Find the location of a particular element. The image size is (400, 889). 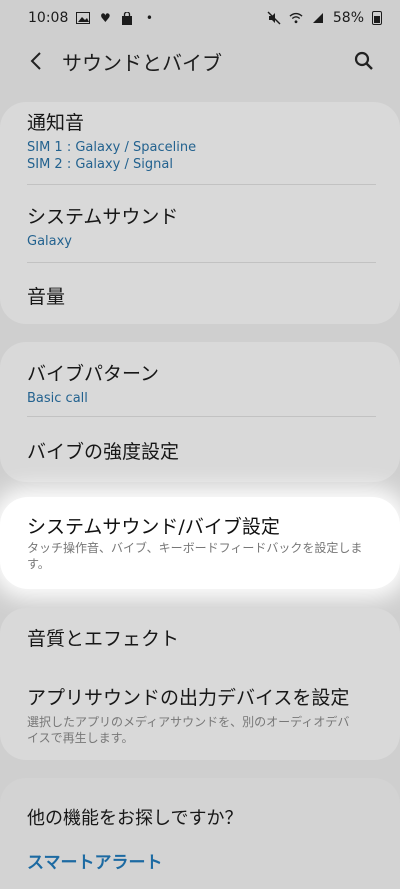

vibration-intensity-title: バイブの強度設定 is located at coordinates (103, 452).